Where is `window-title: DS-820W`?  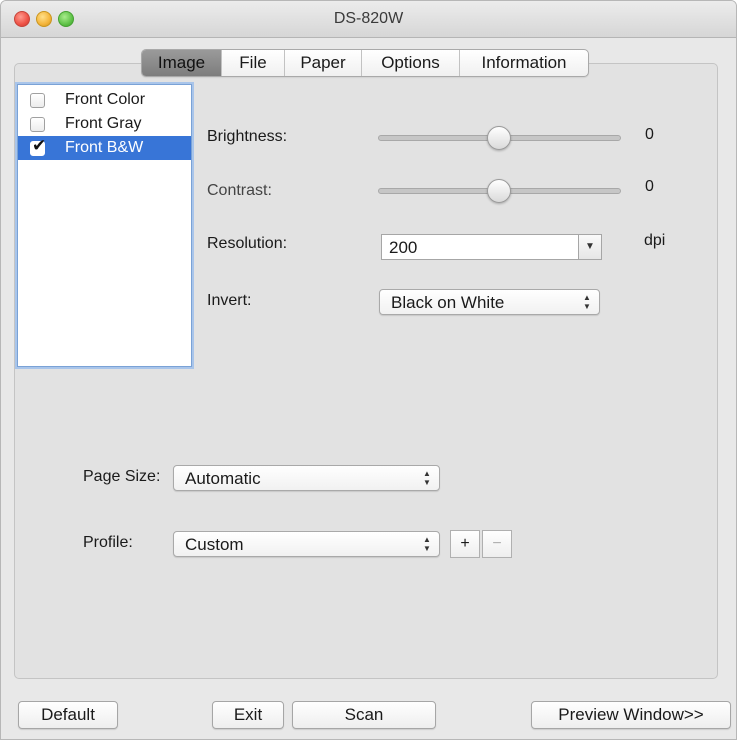
window-title: DS-820W is located at coordinates (368, 18).